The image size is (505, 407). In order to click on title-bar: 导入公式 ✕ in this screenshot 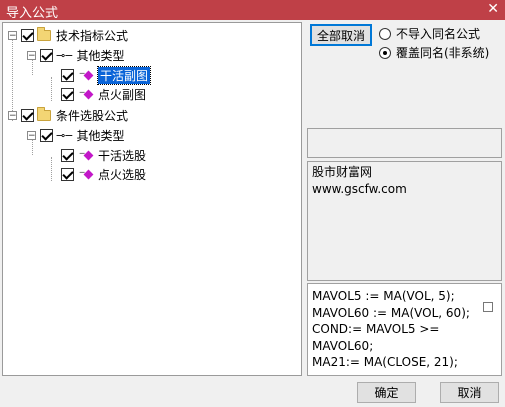, I will do `click(252, 10)`.